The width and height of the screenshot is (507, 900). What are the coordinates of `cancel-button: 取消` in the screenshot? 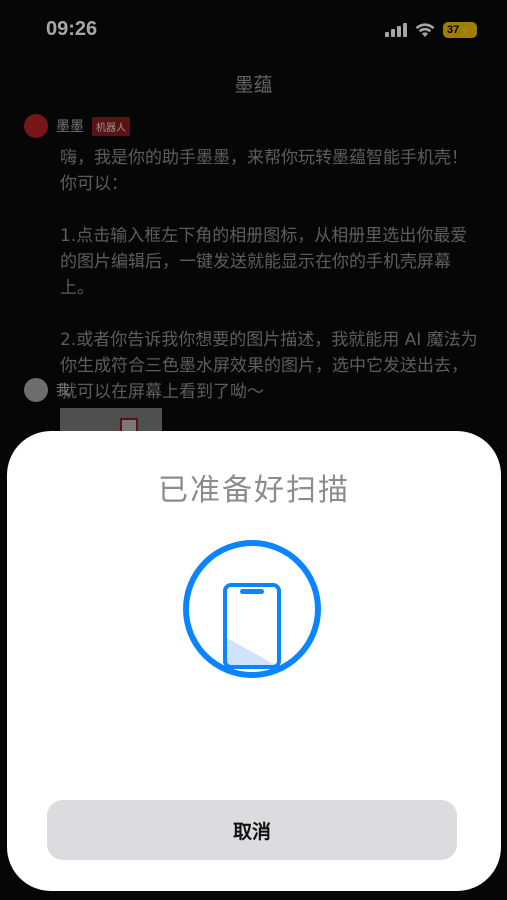 It's located at (252, 830).